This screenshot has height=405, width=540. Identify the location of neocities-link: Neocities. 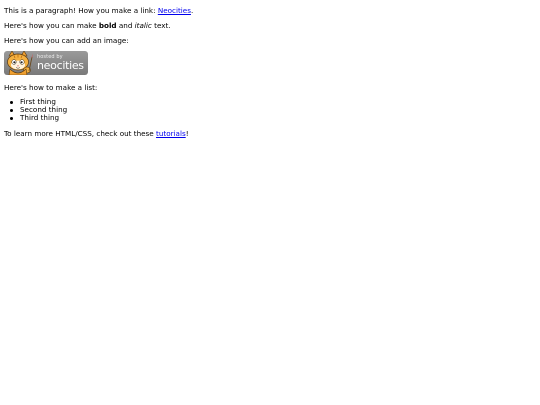
(174, 10).